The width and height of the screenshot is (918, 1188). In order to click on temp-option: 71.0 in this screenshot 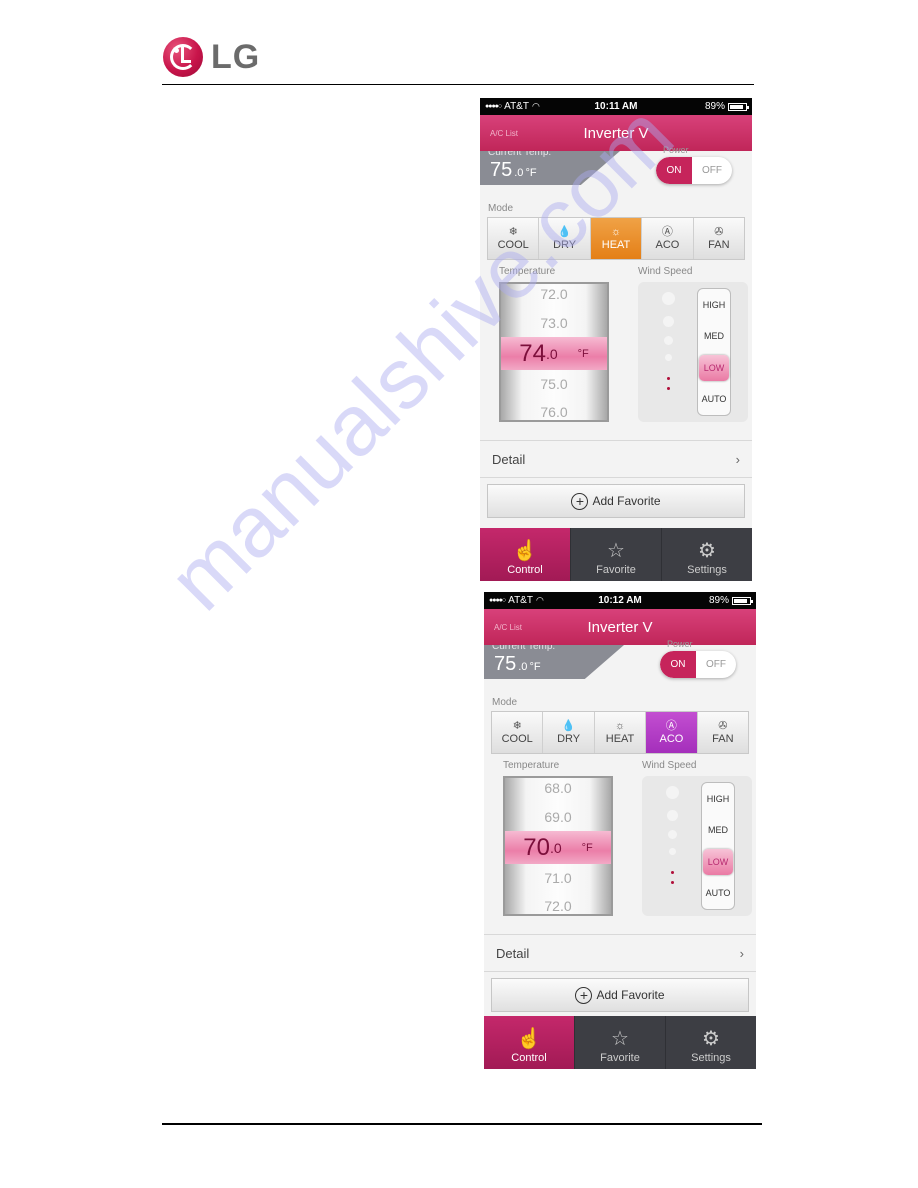, I will do `click(558, 878)`.